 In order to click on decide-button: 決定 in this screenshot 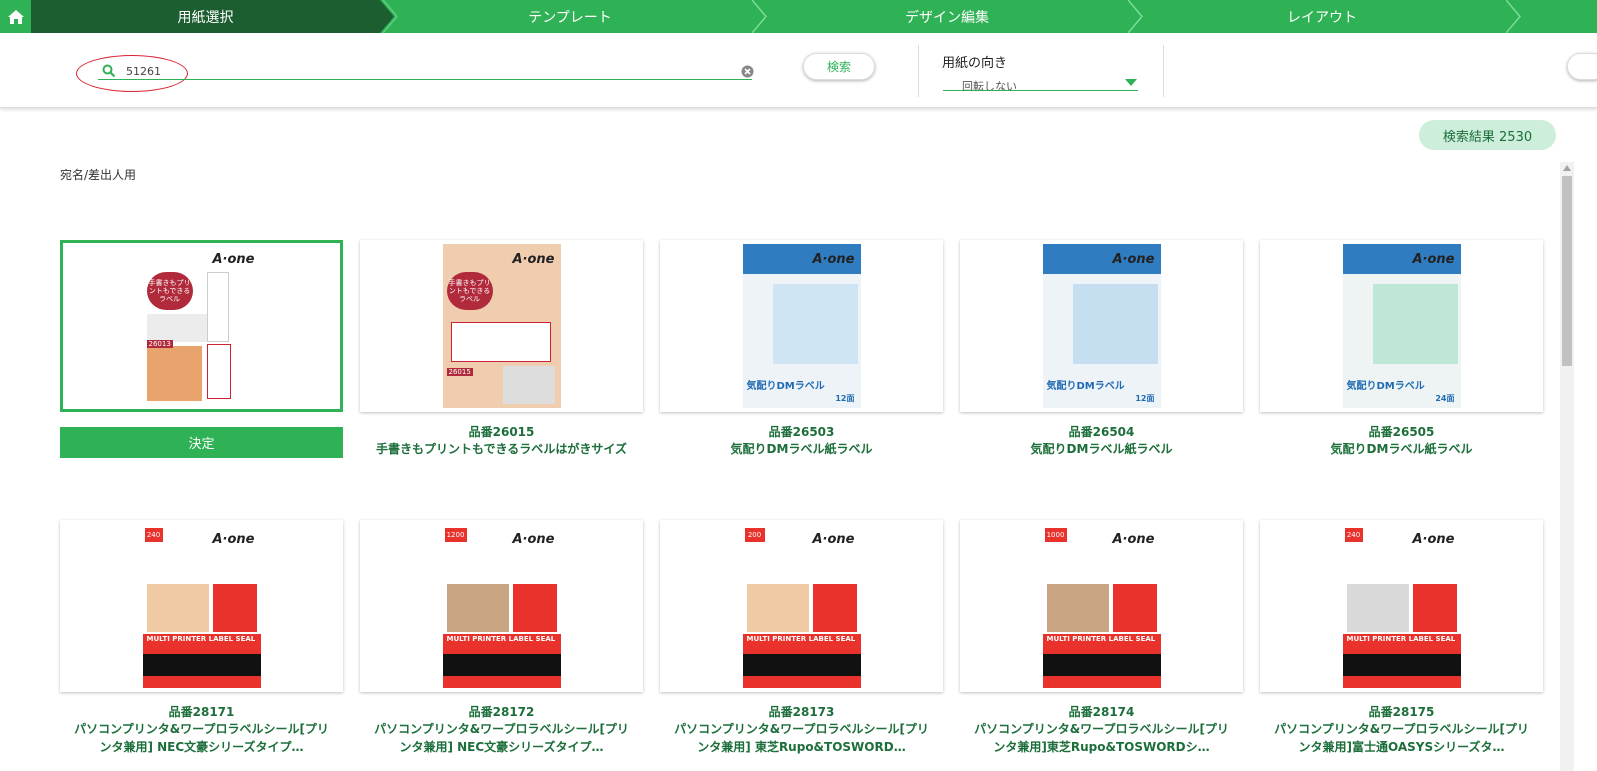, I will do `click(201, 442)`.